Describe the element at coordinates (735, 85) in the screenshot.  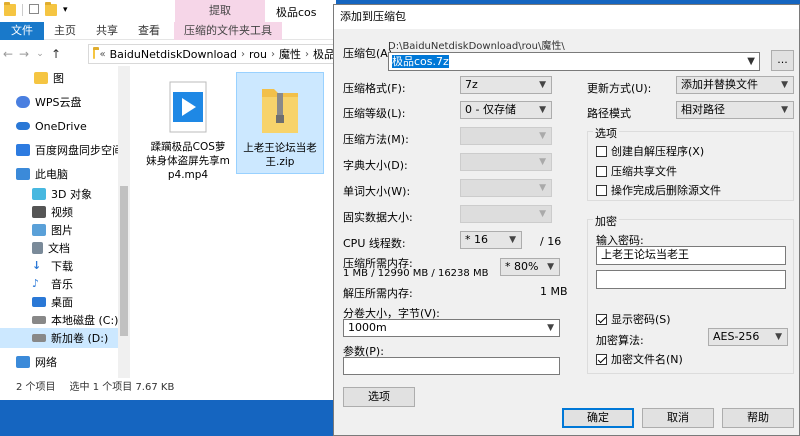
I see `update-mode-select: 添加并替换文件 ▼` at that location.